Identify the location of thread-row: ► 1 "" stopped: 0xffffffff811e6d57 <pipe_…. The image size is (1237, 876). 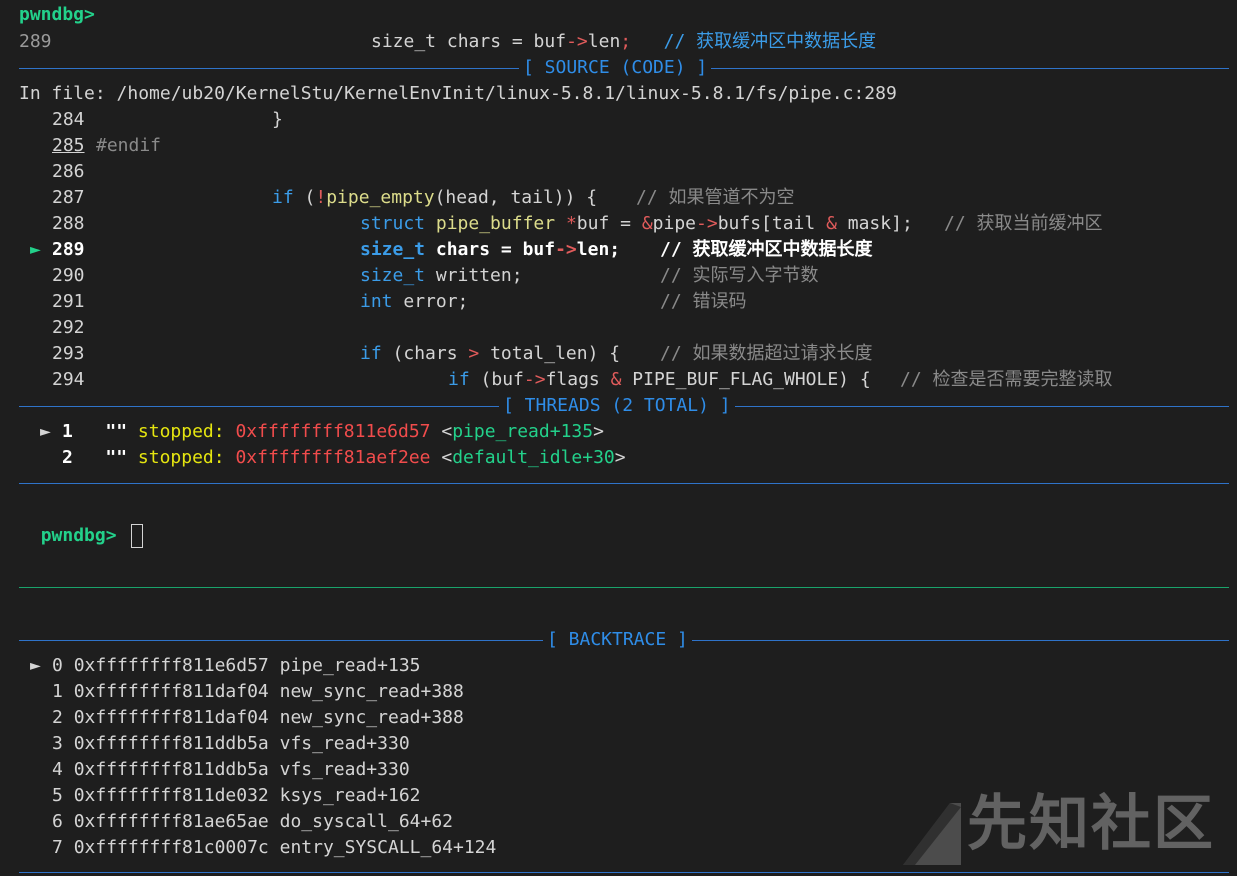
(322, 432).